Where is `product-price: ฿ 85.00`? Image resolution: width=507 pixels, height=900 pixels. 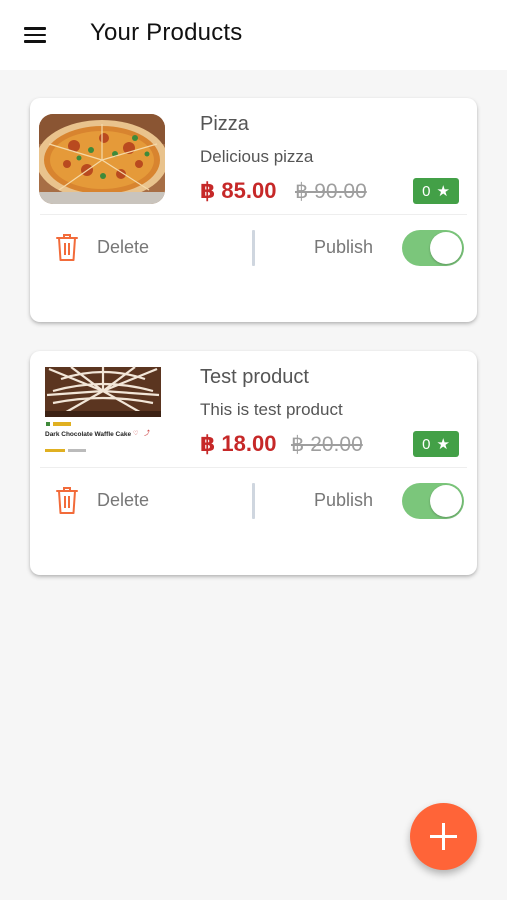 product-price: ฿ 85.00 is located at coordinates (238, 190).